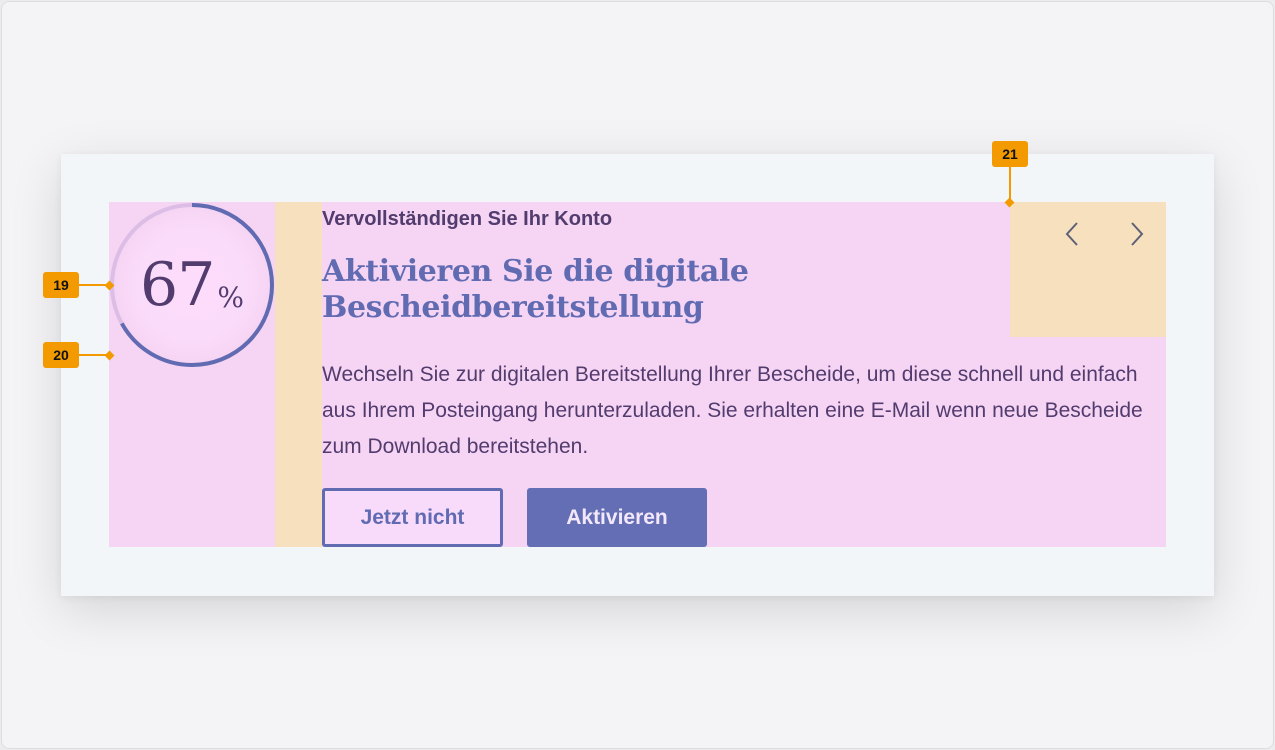 The width and height of the screenshot is (1275, 750). I want to click on annotation-marker-20: 20, so click(61, 355).